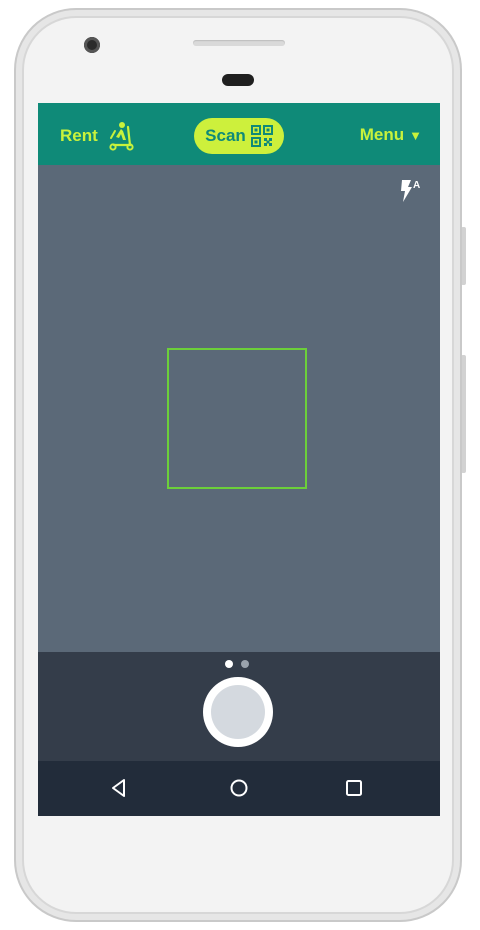 The image size is (480, 930). What do you see at coordinates (354, 788) in the screenshot?
I see `recents-square-icon` at bounding box center [354, 788].